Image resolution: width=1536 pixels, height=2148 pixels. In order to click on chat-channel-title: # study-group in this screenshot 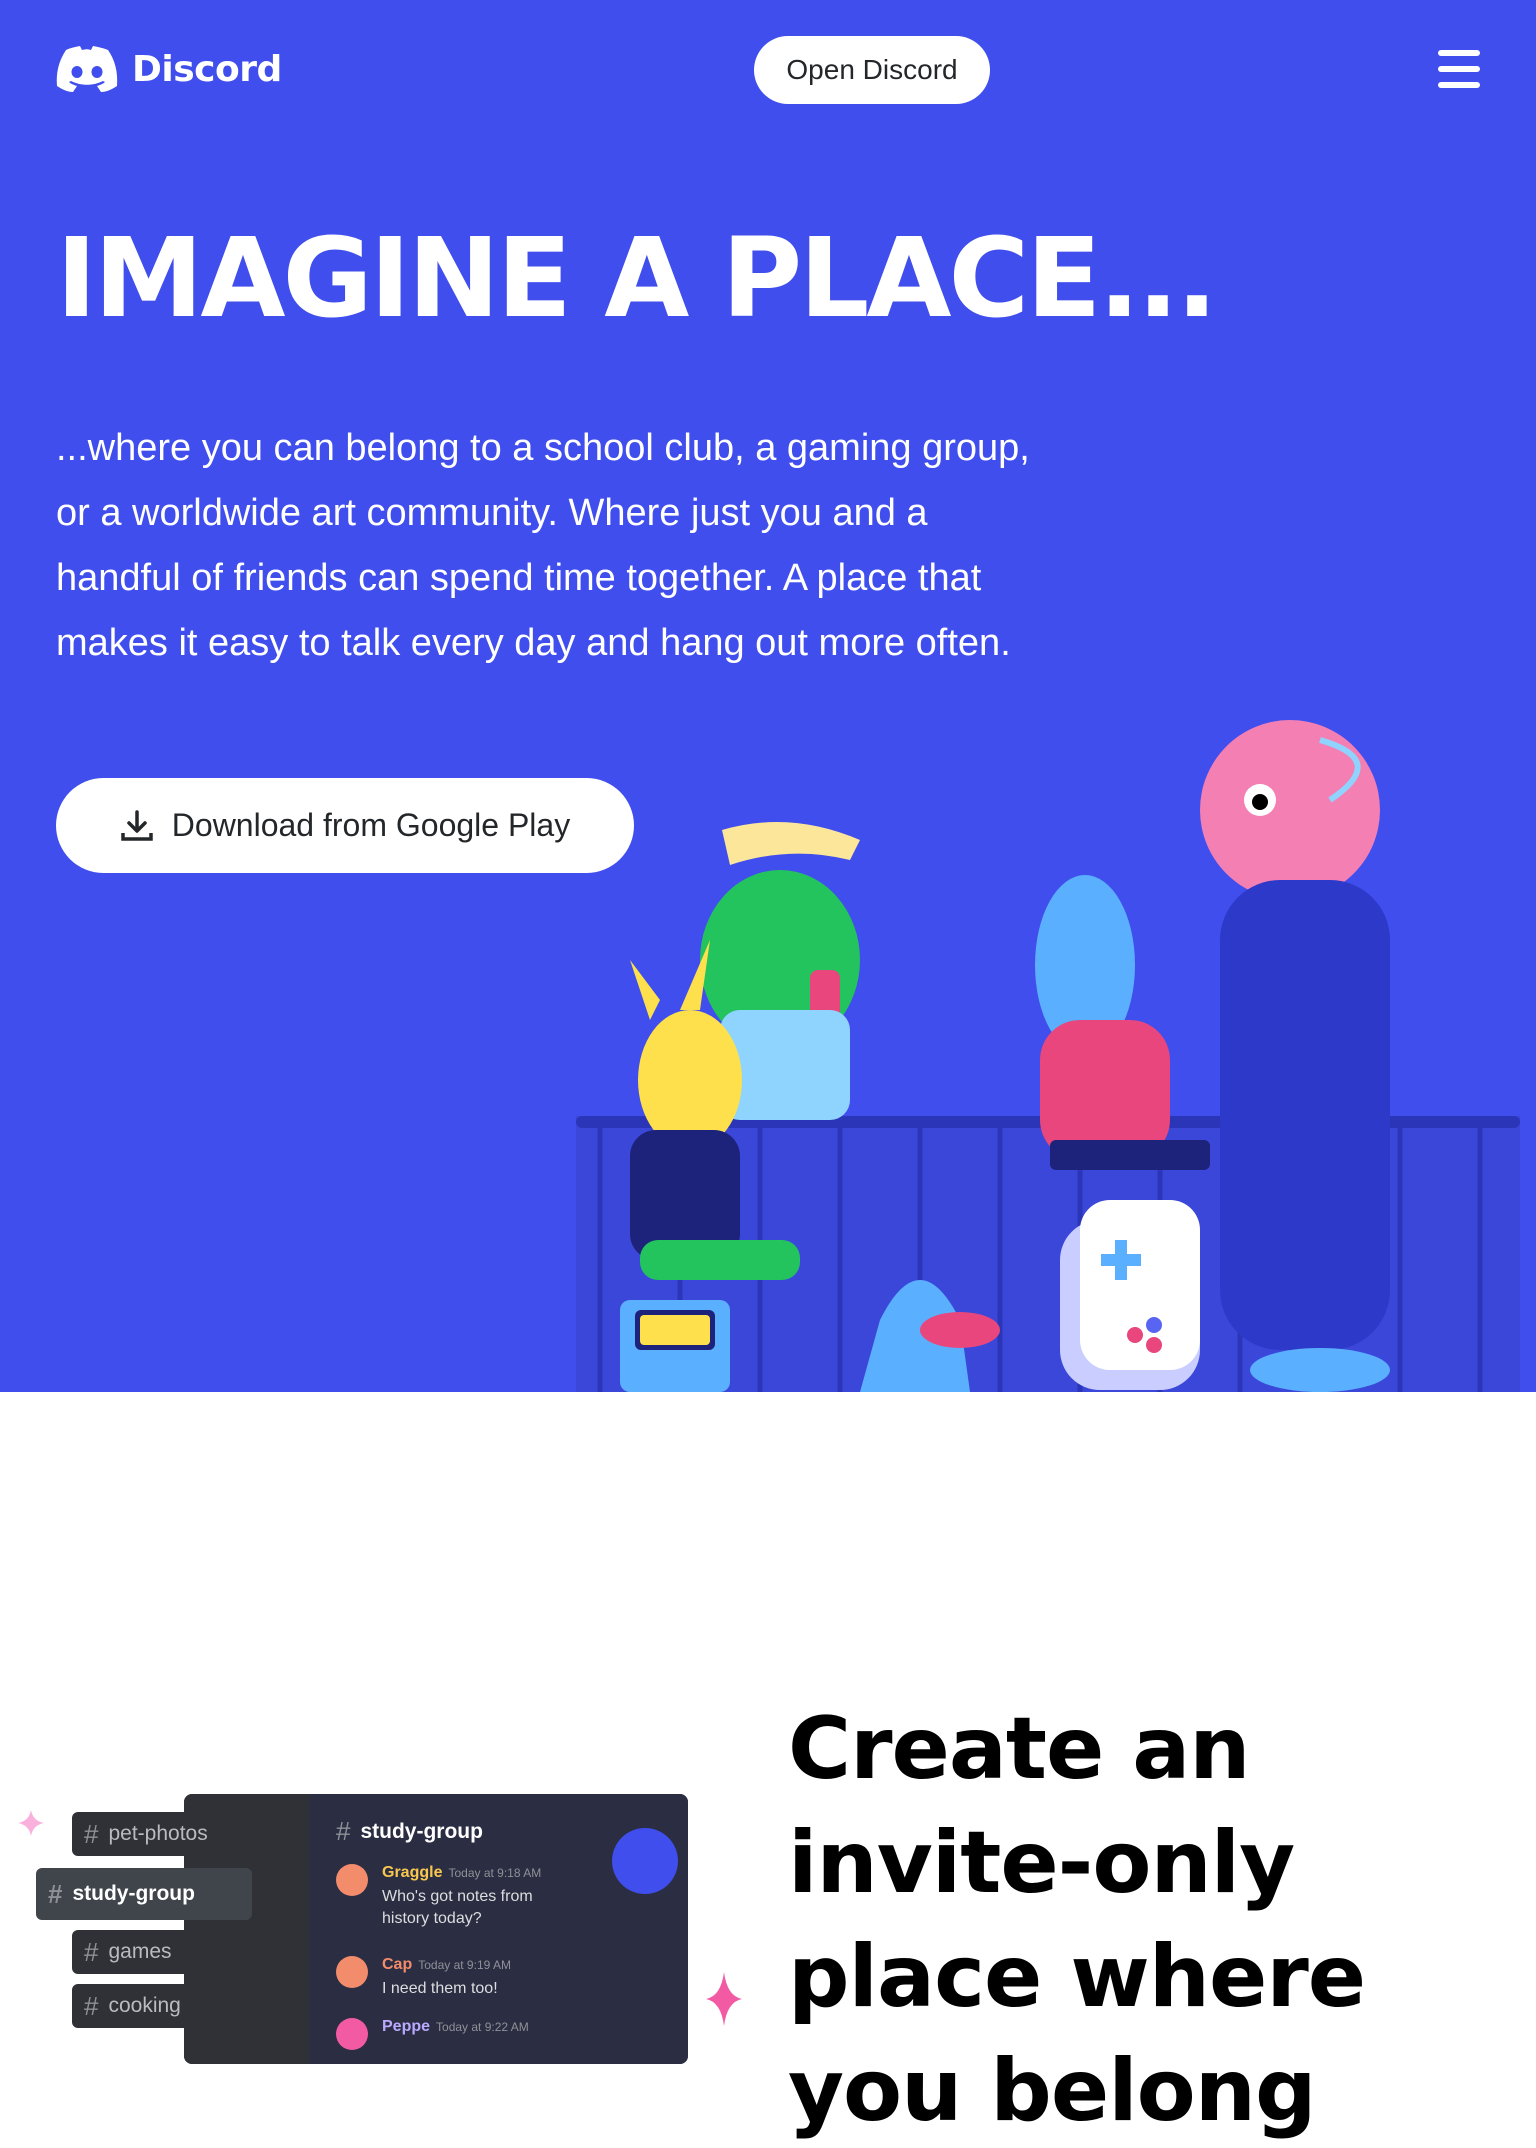, I will do `click(409, 1831)`.